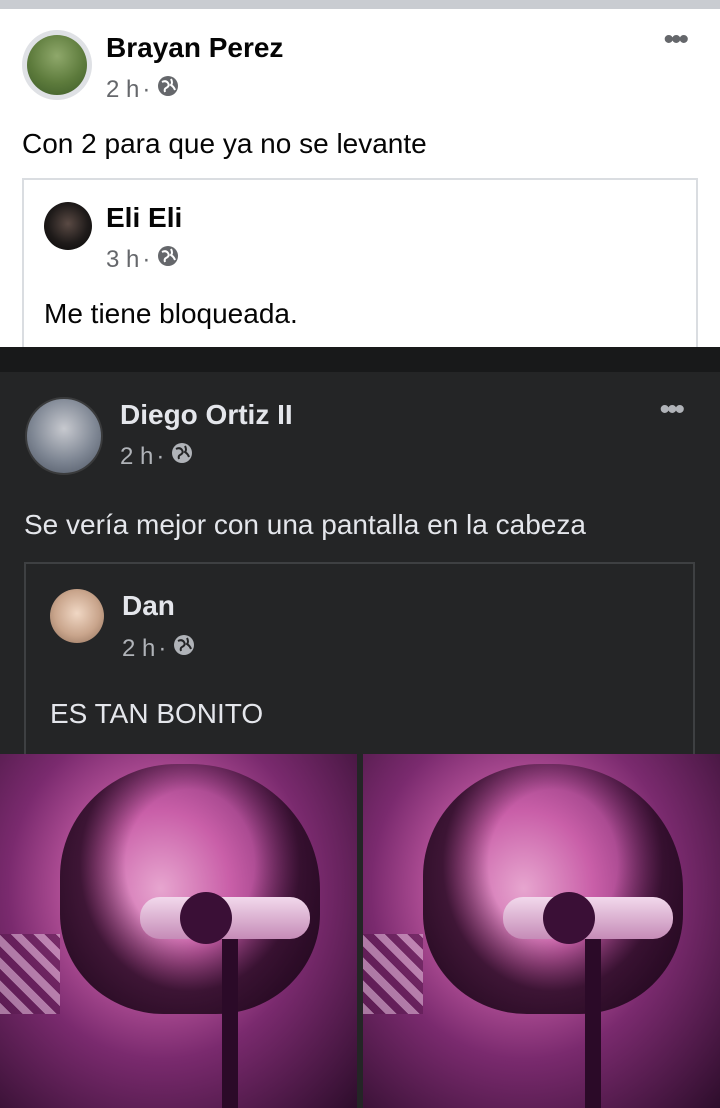 The width and height of the screenshot is (720, 1108). What do you see at coordinates (224, 143) in the screenshot?
I see `post-text: Con 2 para que ya no se levante` at bounding box center [224, 143].